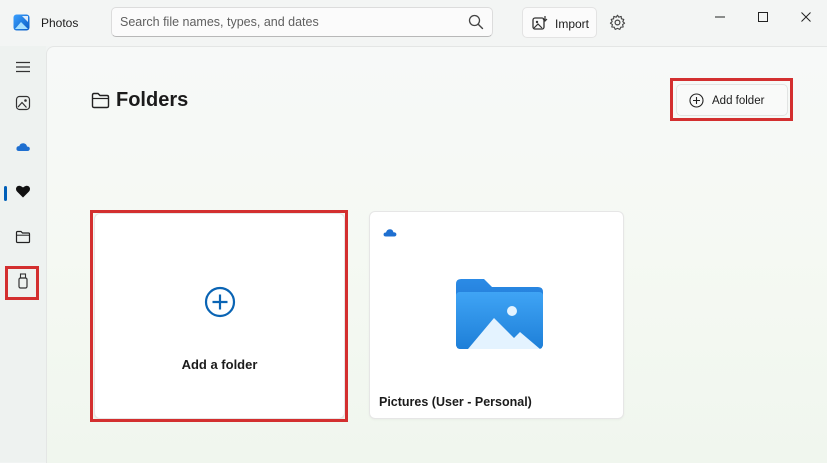  I want to click on folder-card-pictures: Pictures (User - Personal), so click(496, 315).